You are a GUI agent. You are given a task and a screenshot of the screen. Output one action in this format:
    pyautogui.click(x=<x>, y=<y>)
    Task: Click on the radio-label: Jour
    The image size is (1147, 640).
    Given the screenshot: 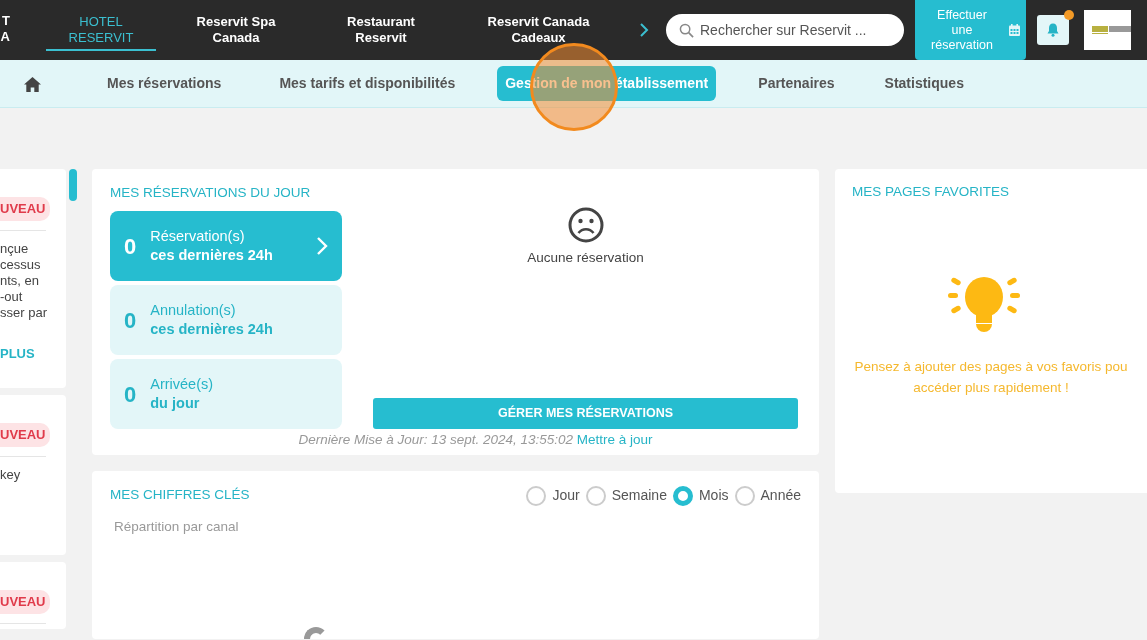 What is the action you would take?
    pyautogui.click(x=566, y=495)
    